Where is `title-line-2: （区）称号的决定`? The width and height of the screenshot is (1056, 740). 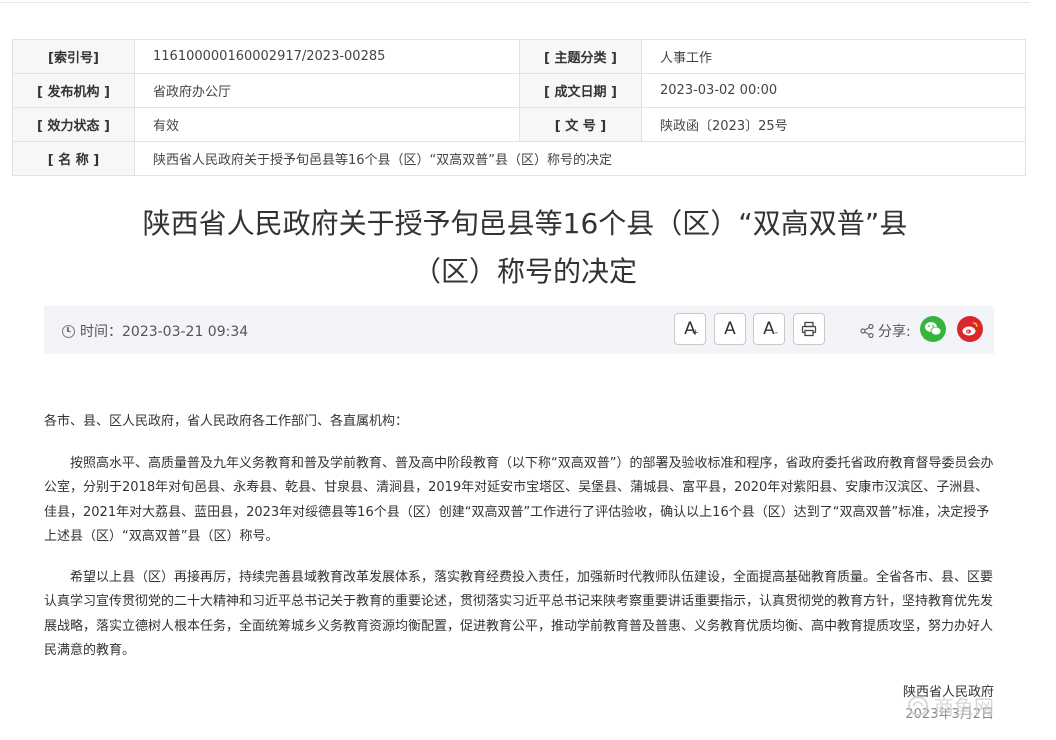
title-line-2: （区）称号的决定 is located at coordinates (524, 271).